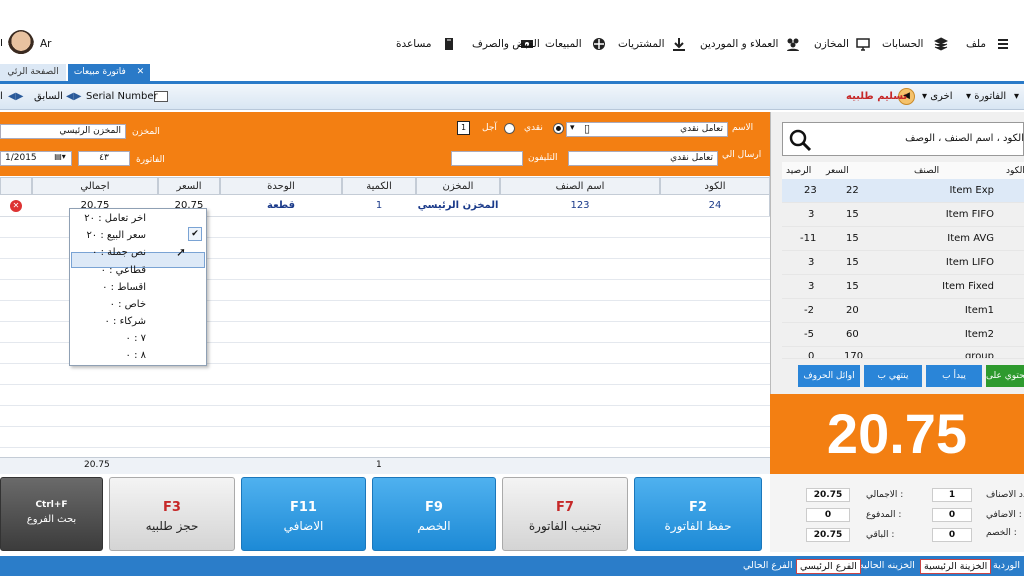 This screenshot has height=576, width=1024. Describe the element at coordinates (116, 235) in the screenshot. I see `popup-item-sale-price: سعر البيع : ٢٠` at that location.